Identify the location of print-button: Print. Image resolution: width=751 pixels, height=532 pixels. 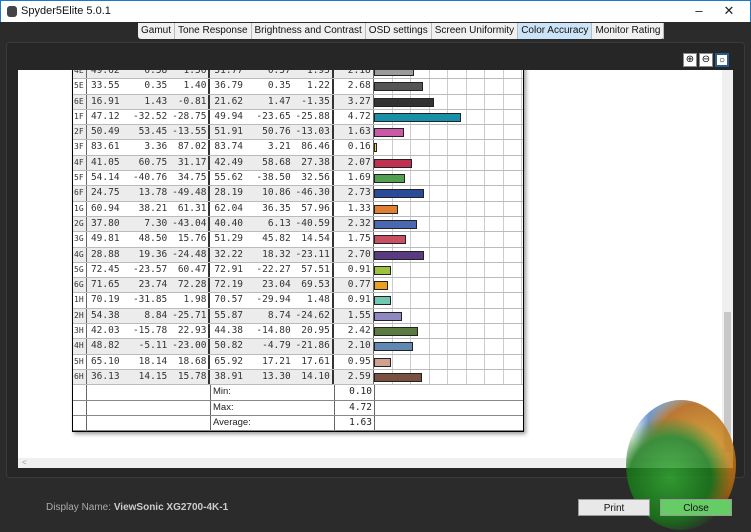
(614, 507).